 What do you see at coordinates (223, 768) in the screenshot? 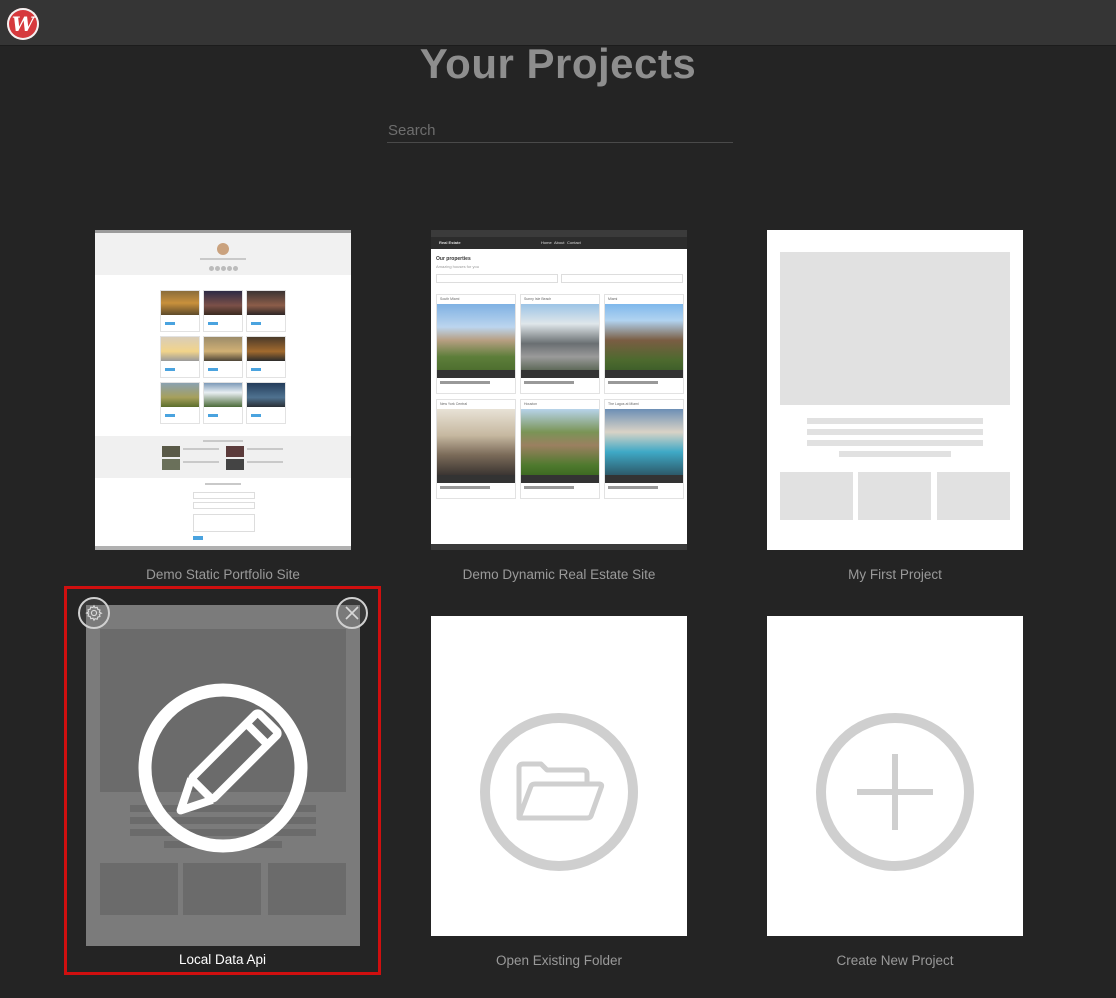
I see `pencil-icon` at bounding box center [223, 768].